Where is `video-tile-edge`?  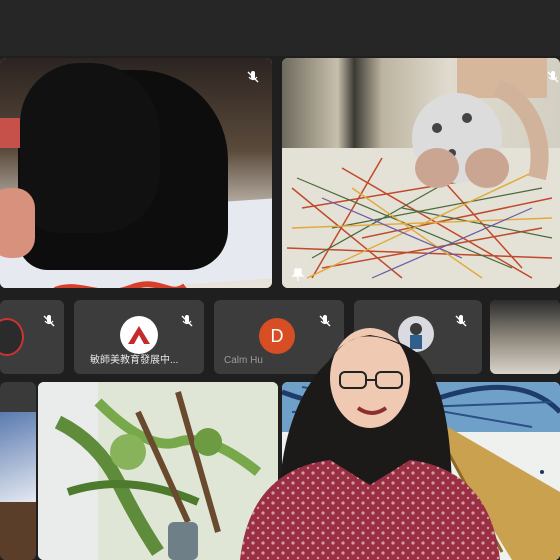 video-tile-edge is located at coordinates (18, 471).